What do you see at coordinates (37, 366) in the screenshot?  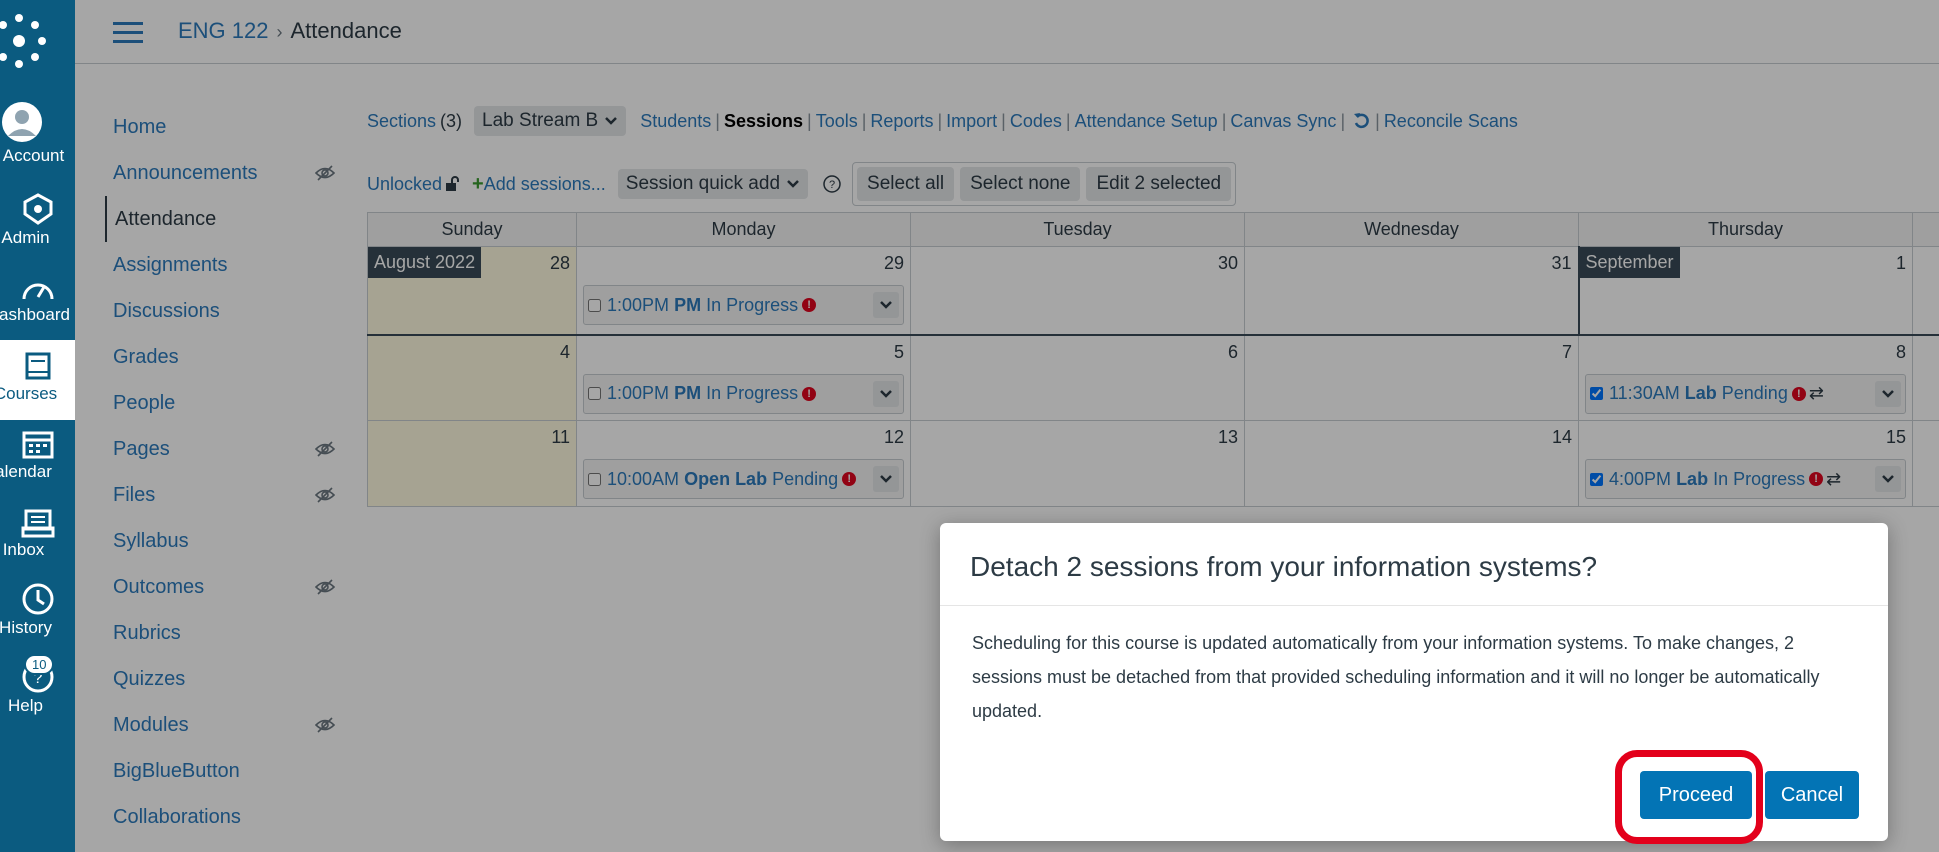 I see `courses-icon` at bounding box center [37, 366].